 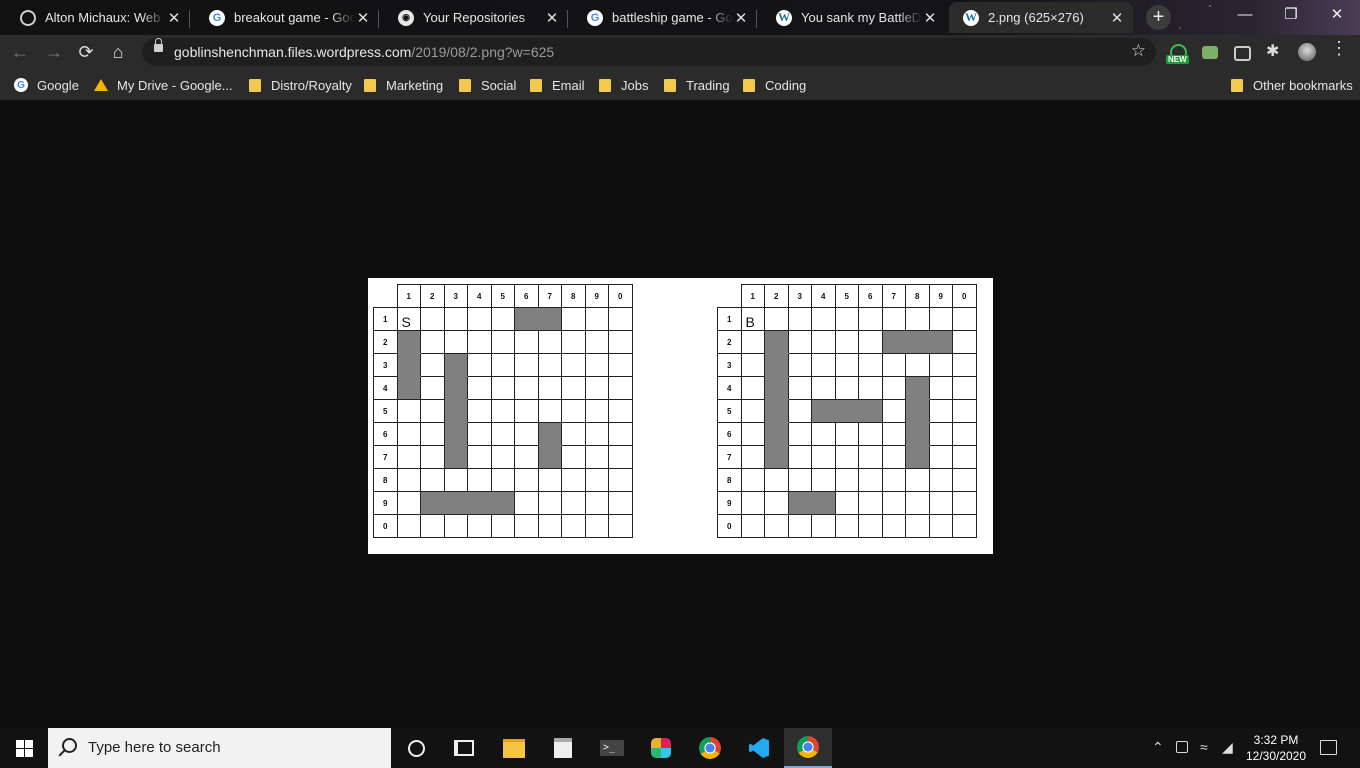 I want to click on row-label: 9, so click(x=385, y=503).